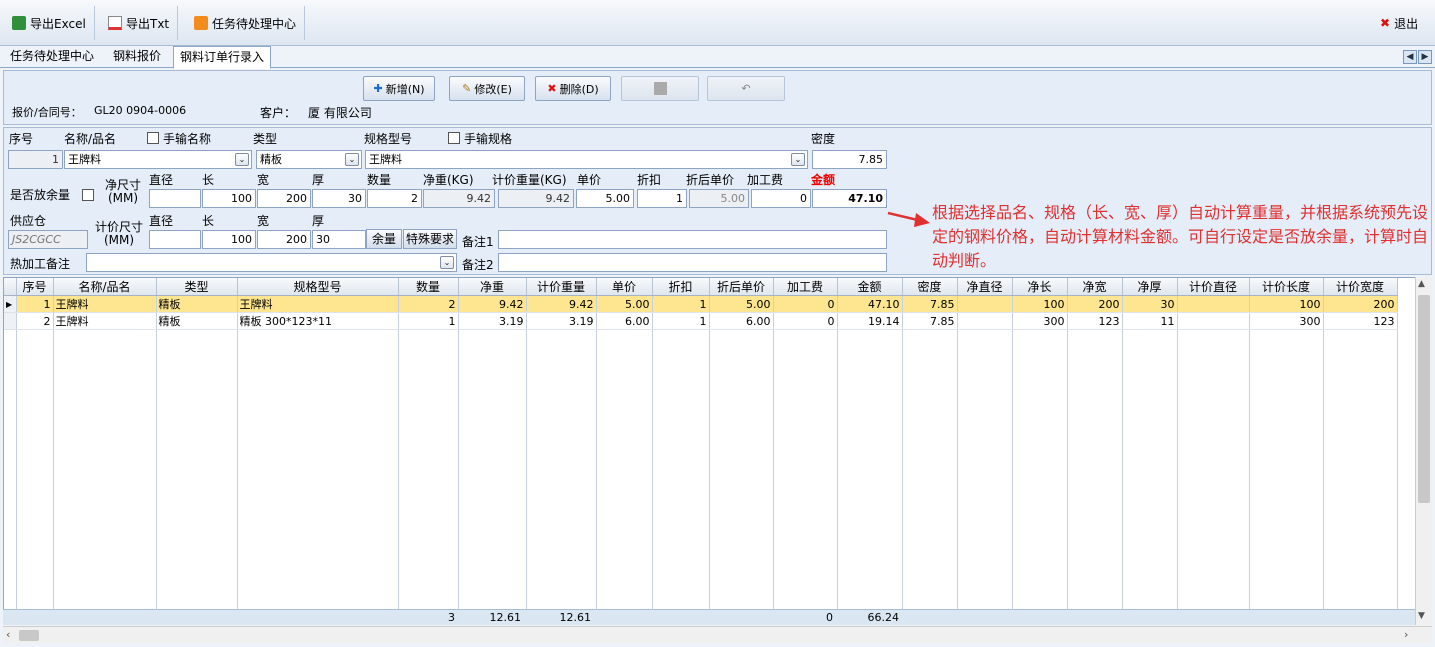 The width and height of the screenshot is (1435, 647). I want to click on disc-price-field: 5.00, so click(719, 198).